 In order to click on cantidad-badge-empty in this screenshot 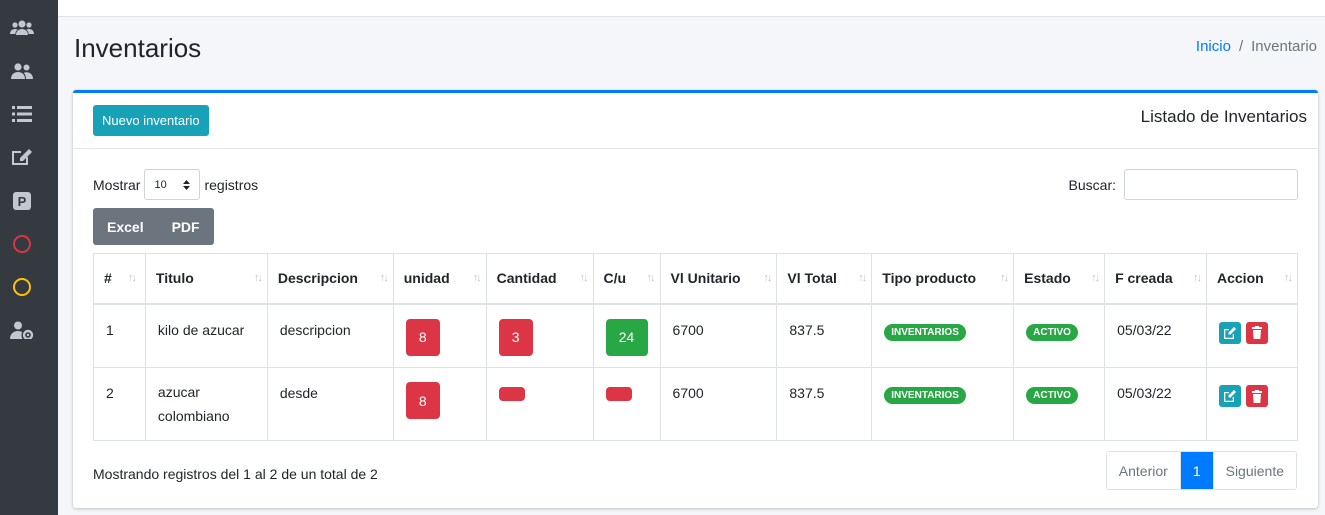, I will do `click(511, 394)`.